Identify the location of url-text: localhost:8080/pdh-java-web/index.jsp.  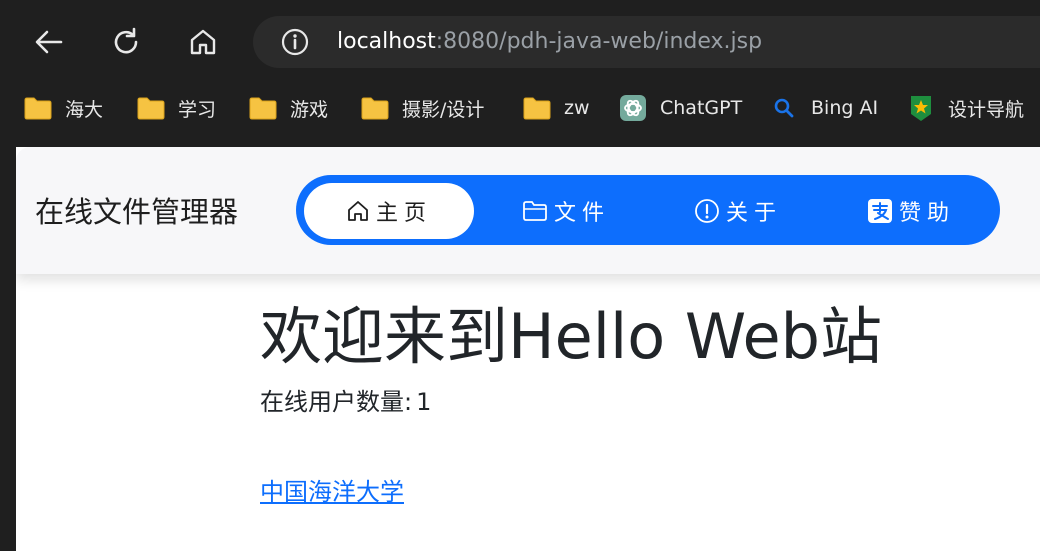
(549, 42).